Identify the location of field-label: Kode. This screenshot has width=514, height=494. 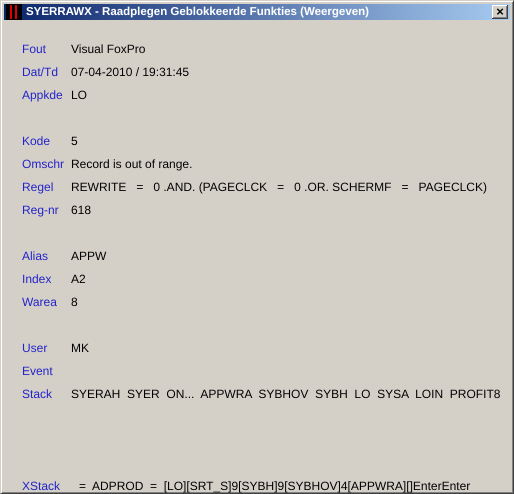
(37, 141).